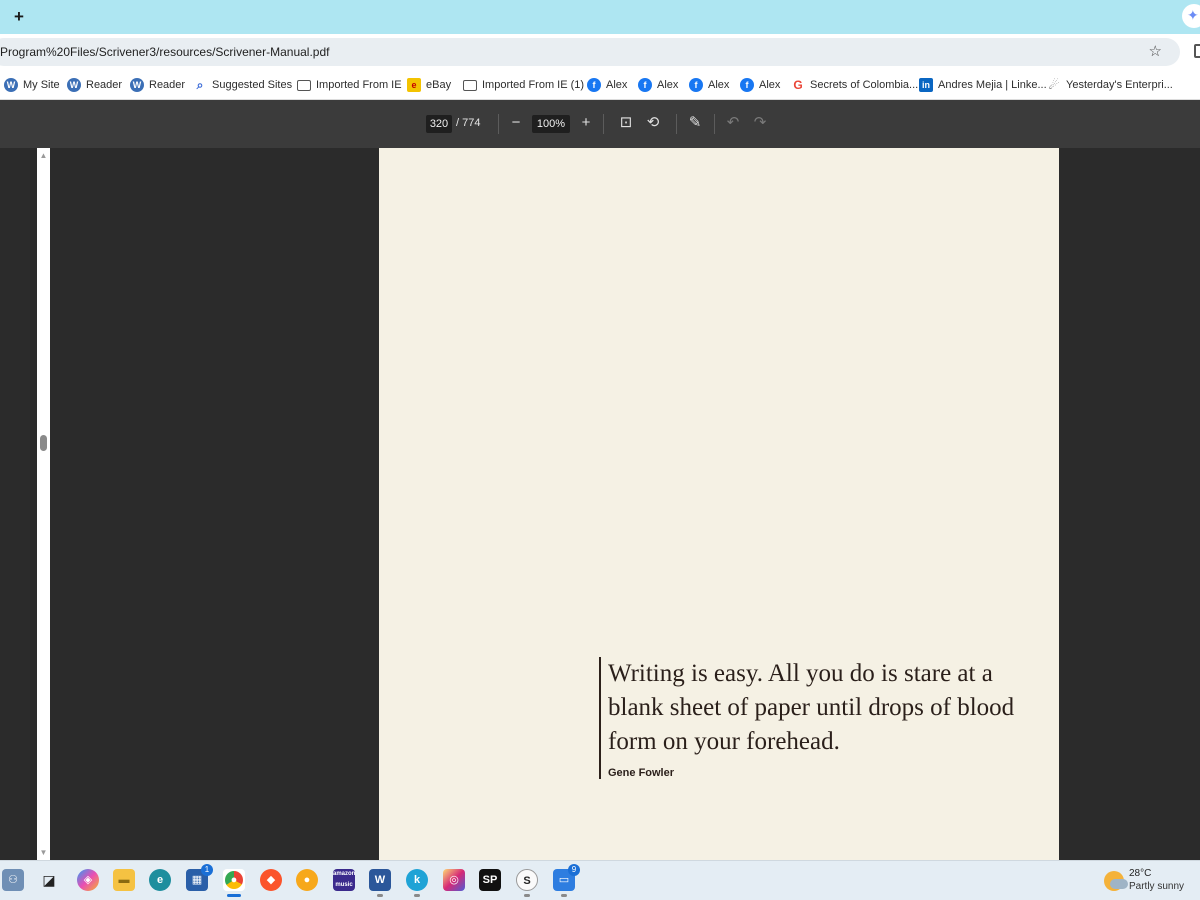  Describe the element at coordinates (653, 123) in the screenshot. I see `rotate-icon: ⟲` at that location.